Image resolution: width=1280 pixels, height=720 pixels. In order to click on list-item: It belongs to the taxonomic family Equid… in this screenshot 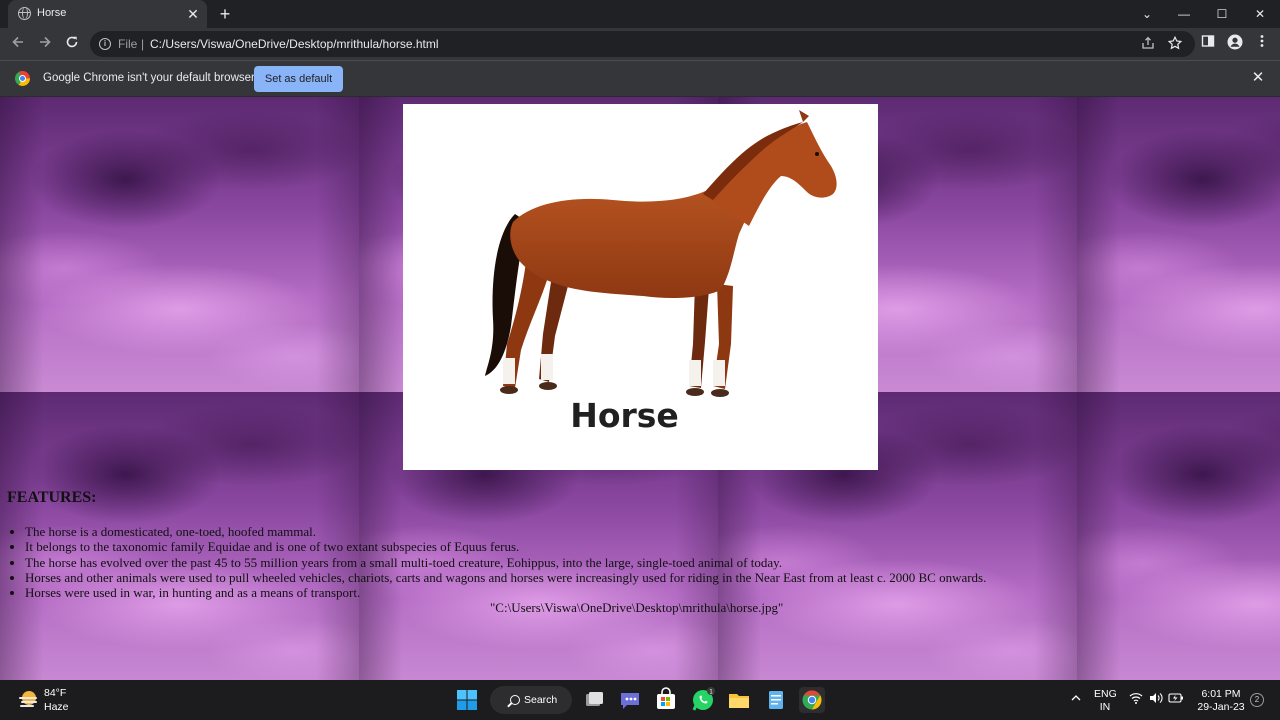, I will do `click(575, 546)`.